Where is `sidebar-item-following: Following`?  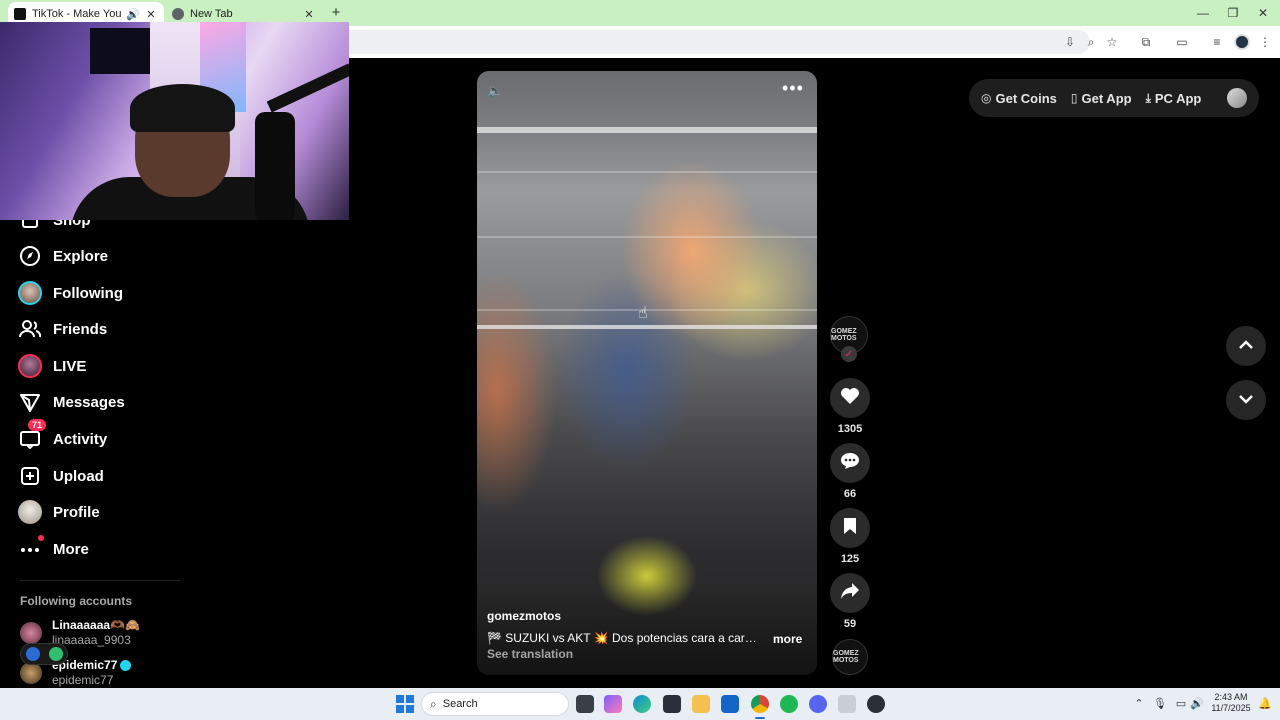 sidebar-item-following: Following is located at coordinates (70, 293).